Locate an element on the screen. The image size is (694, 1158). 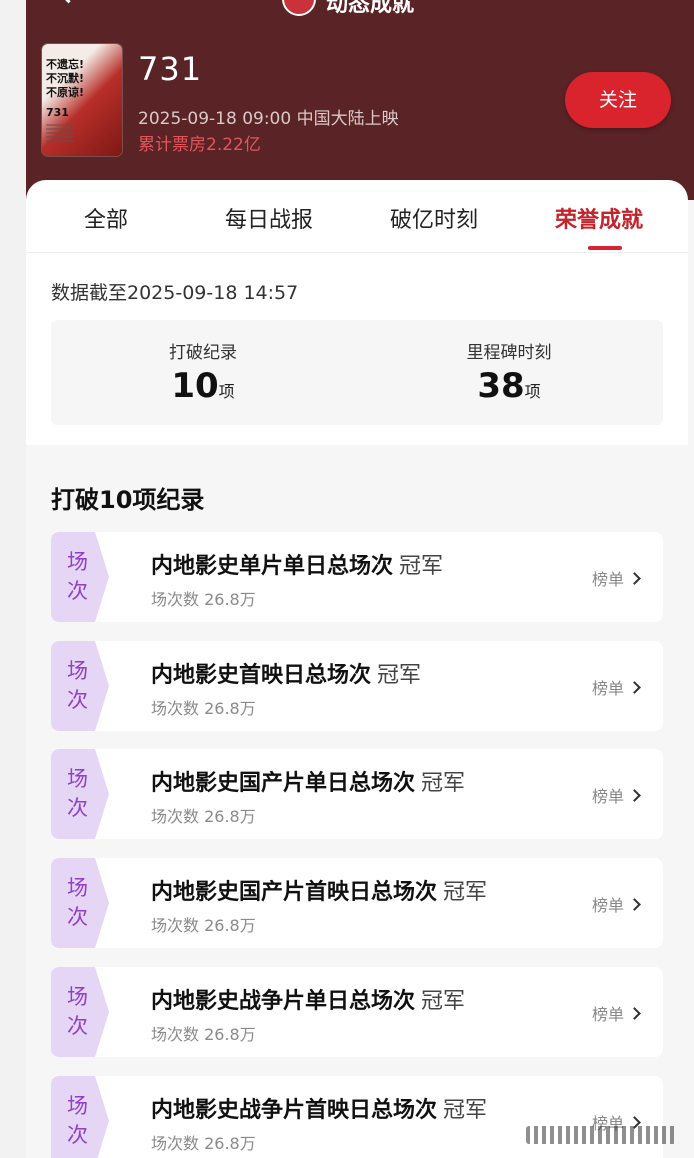
tab-bar: 全部 每日战报 破亿时刻 荣誉成就 is located at coordinates (357, 216).